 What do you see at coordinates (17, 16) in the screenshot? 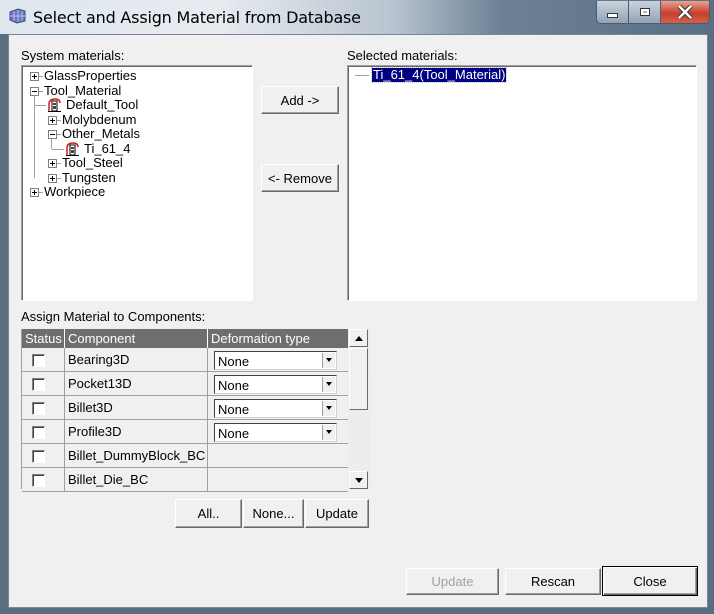
I see `app-icon` at bounding box center [17, 16].